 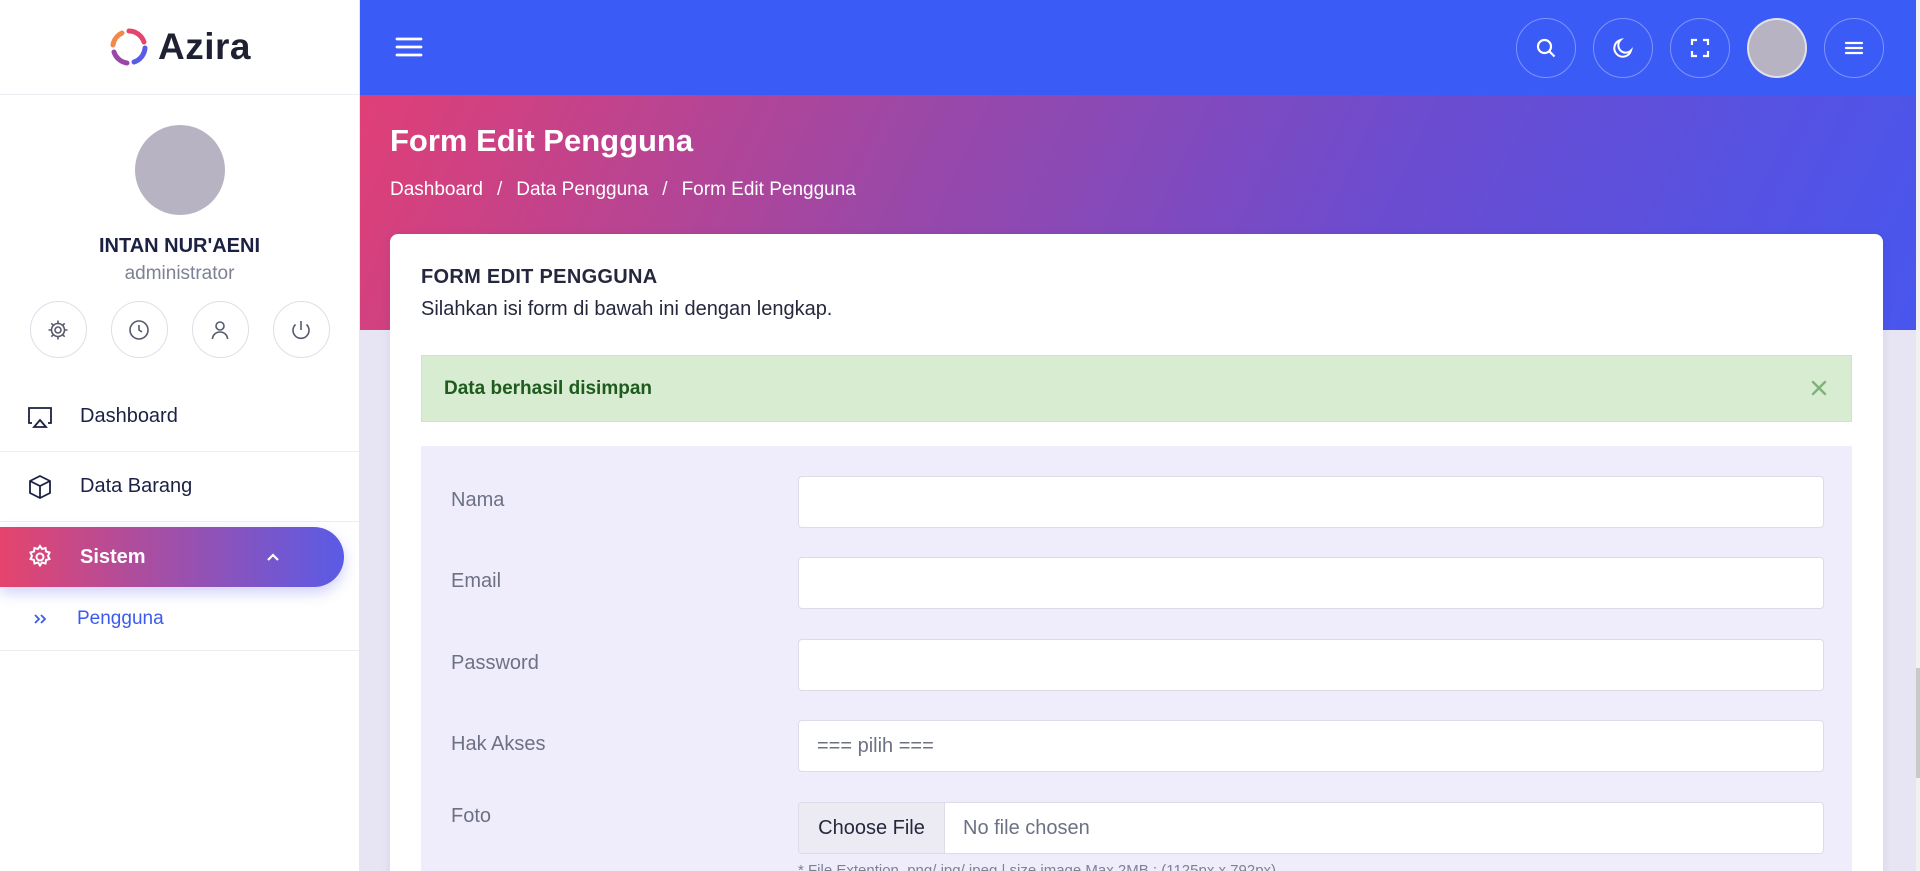 I want to click on fullscreen-button, so click(x=1700, y=48).